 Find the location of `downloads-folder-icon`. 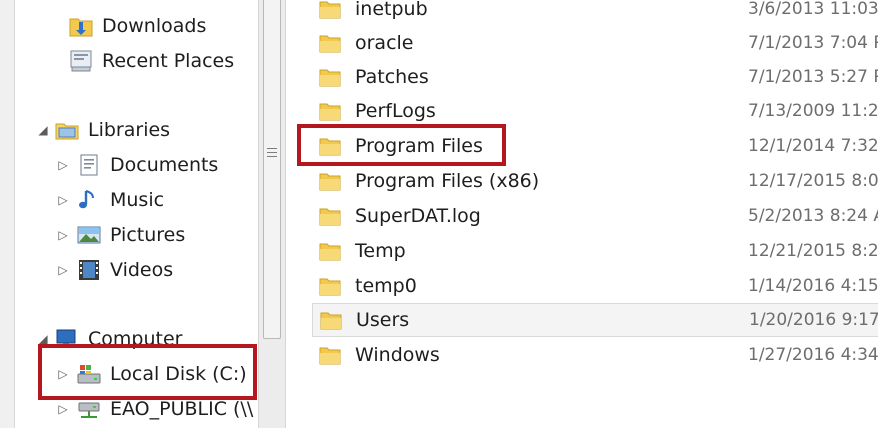

downloads-folder-icon is located at coordinates (81, 26).